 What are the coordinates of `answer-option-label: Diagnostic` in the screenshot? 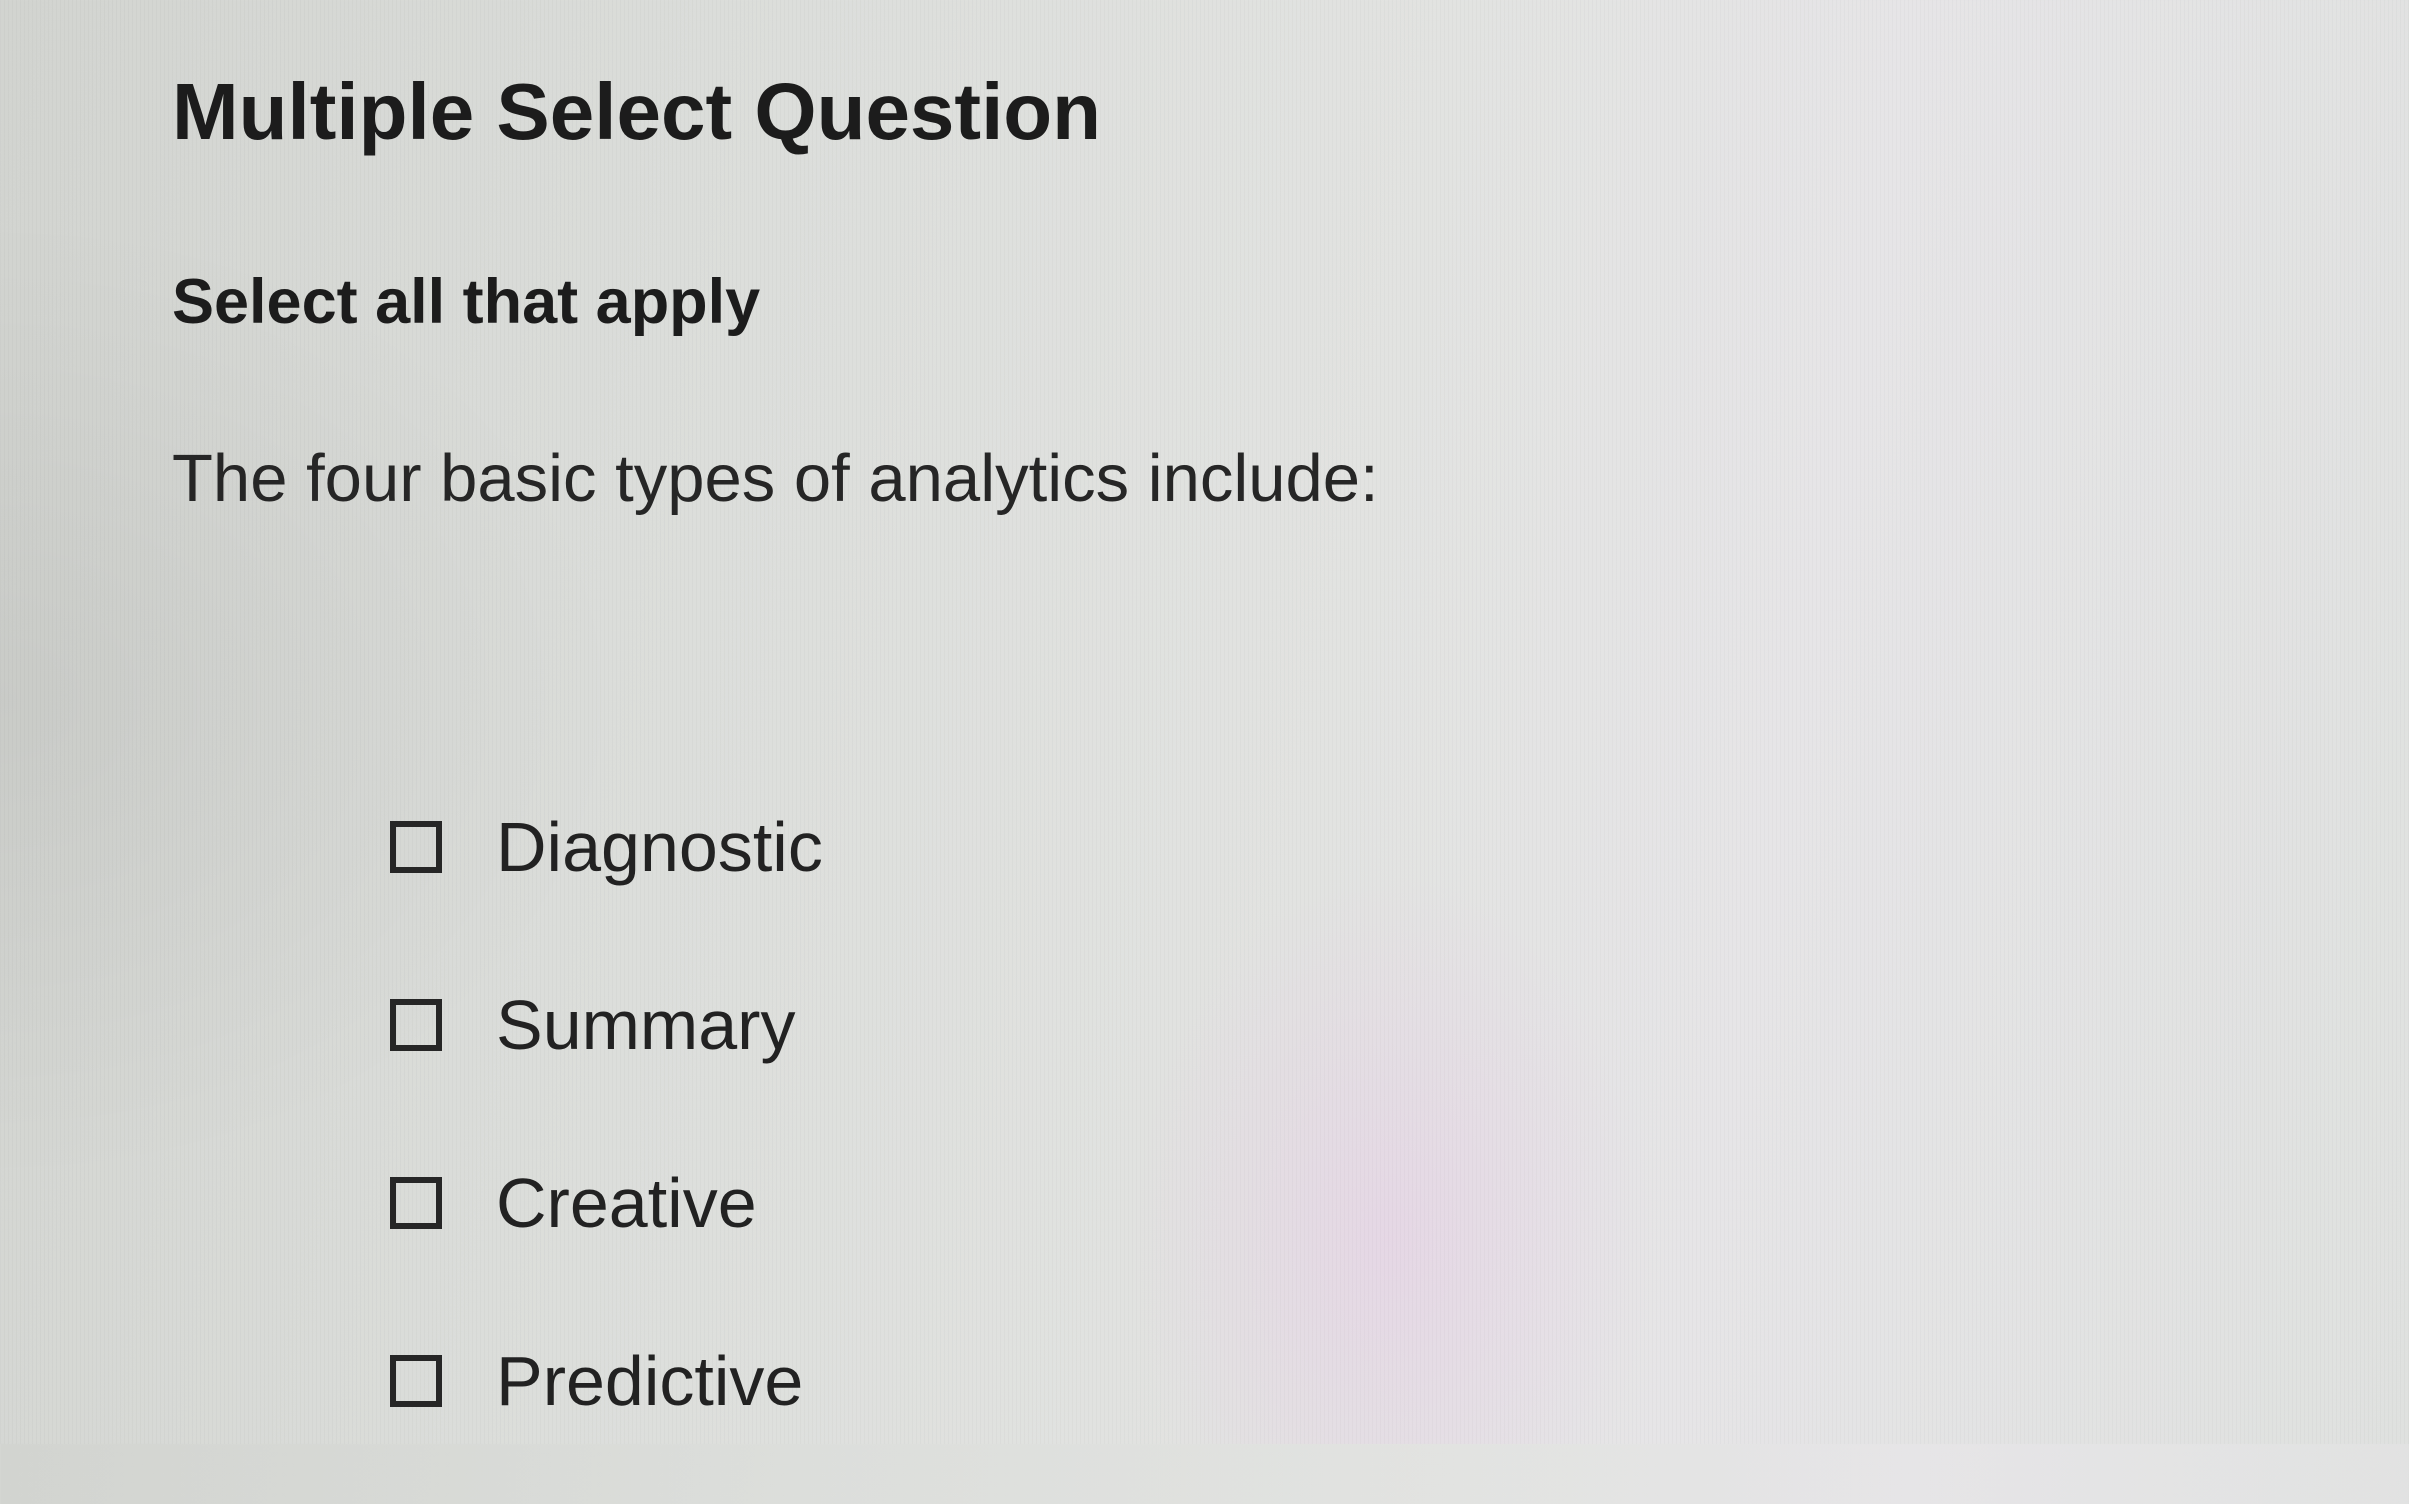 It's located at (659, 847).